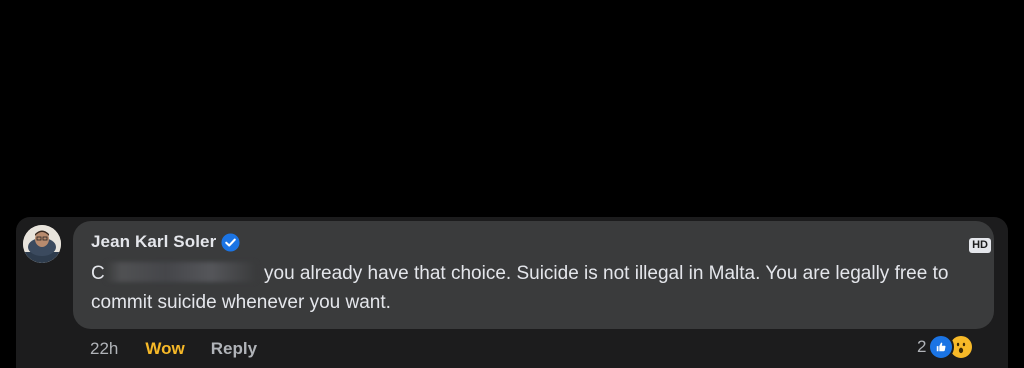 This screenshot has height=368, width=1024. What do you see at coordinates (922, 346) in the screenshot?
I see `reaction-count: 2` at bounding box center [922, 346].